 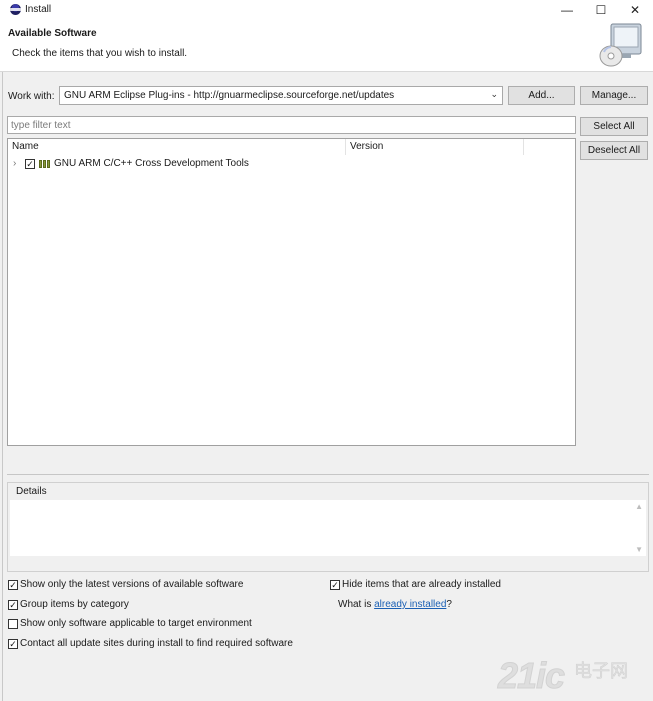 What do you see at coordinates (291, 125) in the screenshot?
I see `filter-input: type filter text` at bounding box center [291, 125].